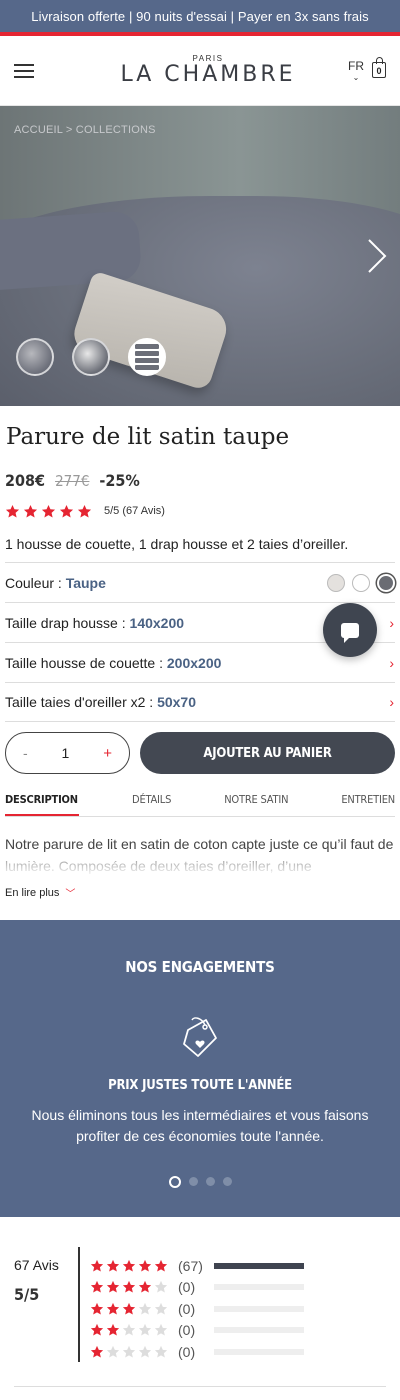 The image size is (400, 1400). What do you see at coordinates (85, 130) in the screenshot?
I see `breadcrumb: ACCUEIL > COLLECTIONS` at bounding box center [85, 130].